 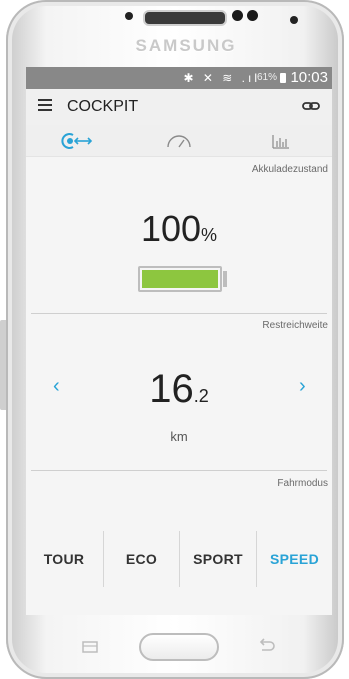 What do you see at coordinates (171, 228) in the screenshot?
I see `battery-value-number: 100` at bounding box center [171, 228].